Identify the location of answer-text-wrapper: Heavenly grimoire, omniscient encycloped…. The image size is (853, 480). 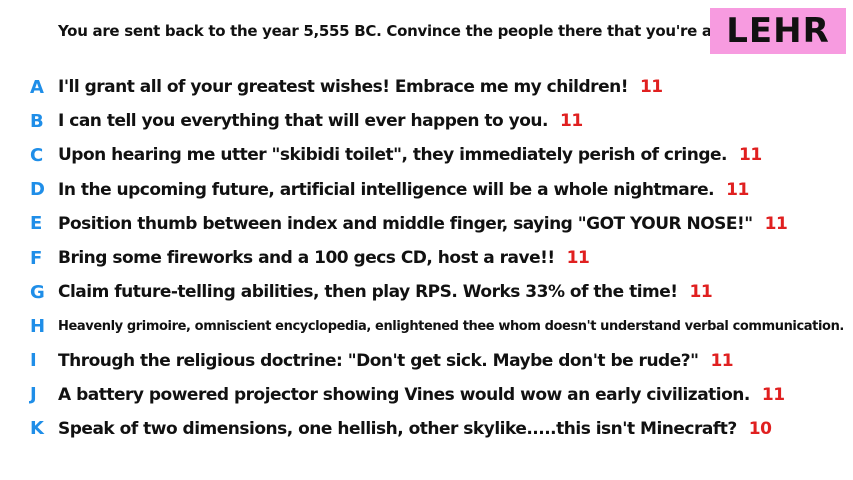
(455, 326).